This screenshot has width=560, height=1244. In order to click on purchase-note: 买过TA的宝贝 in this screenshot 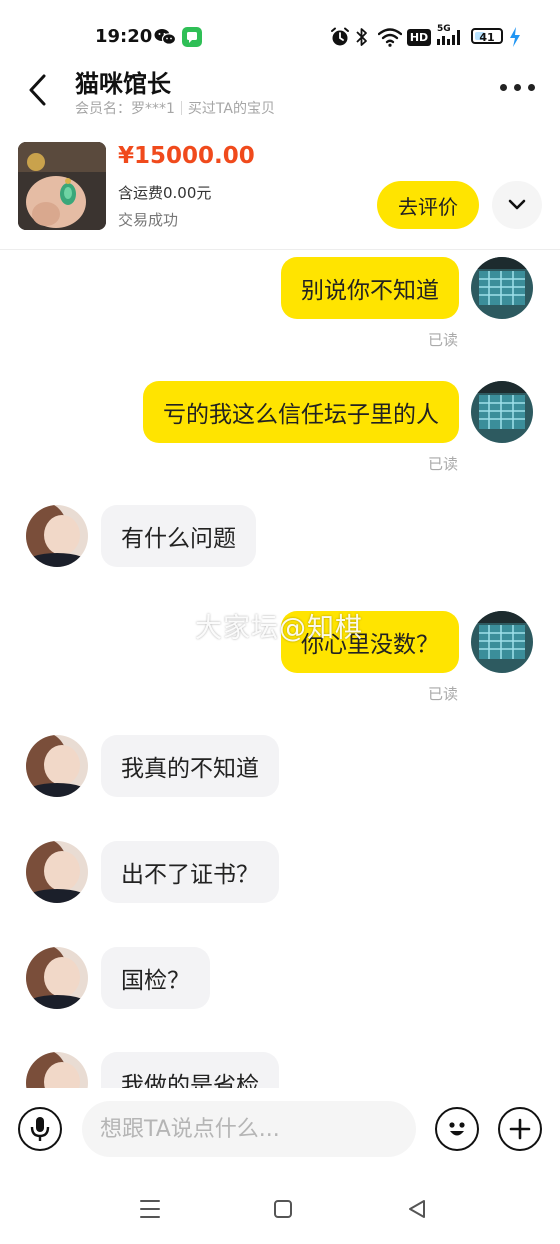, I will do `click(231, 109)`.